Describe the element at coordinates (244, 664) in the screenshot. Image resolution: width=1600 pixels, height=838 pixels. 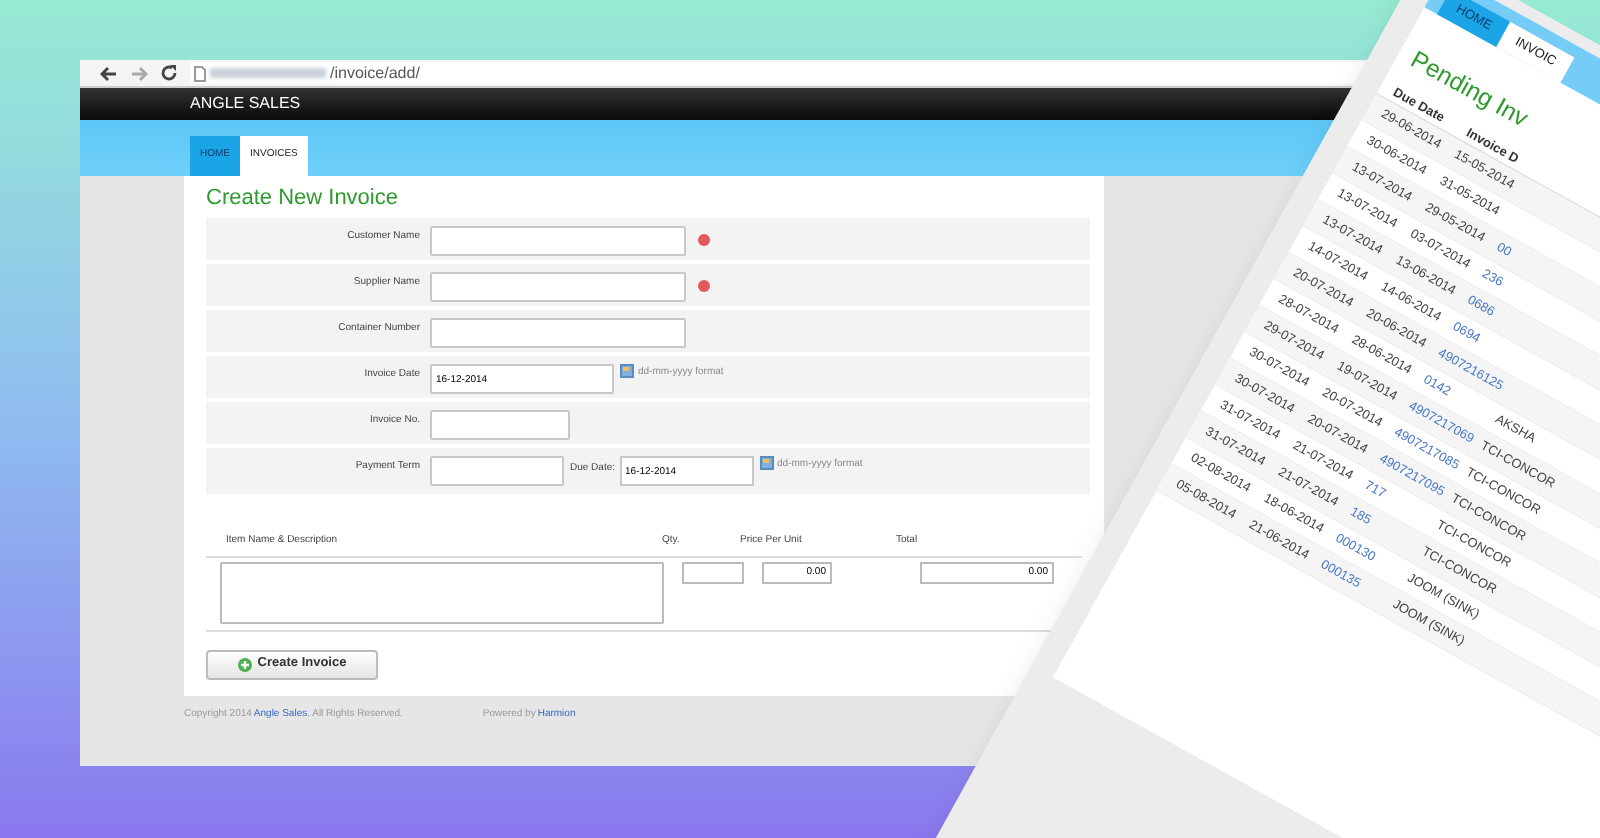
I see `plus-icon` at that location.